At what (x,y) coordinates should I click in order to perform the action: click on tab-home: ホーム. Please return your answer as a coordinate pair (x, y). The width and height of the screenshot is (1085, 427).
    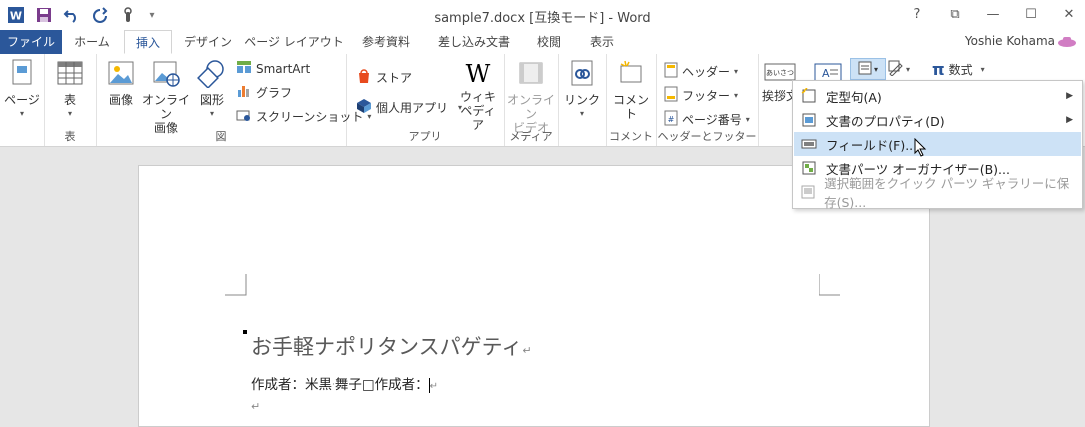
    Looking at the image, I should click on (92, 42).